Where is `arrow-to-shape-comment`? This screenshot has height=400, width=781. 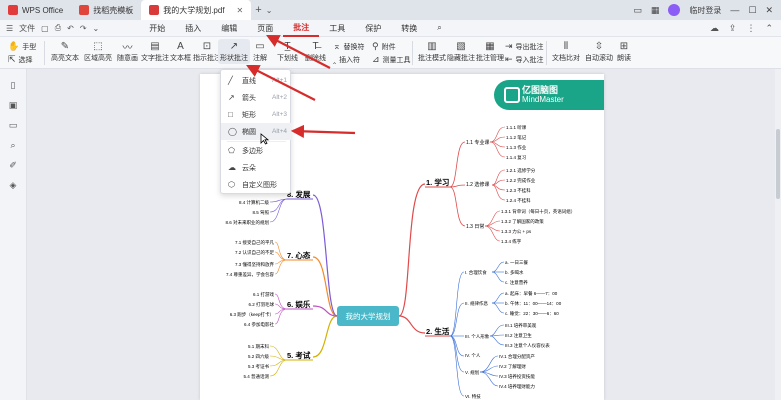
arrow-to-shape-comment is located at coordinates (281, 83).